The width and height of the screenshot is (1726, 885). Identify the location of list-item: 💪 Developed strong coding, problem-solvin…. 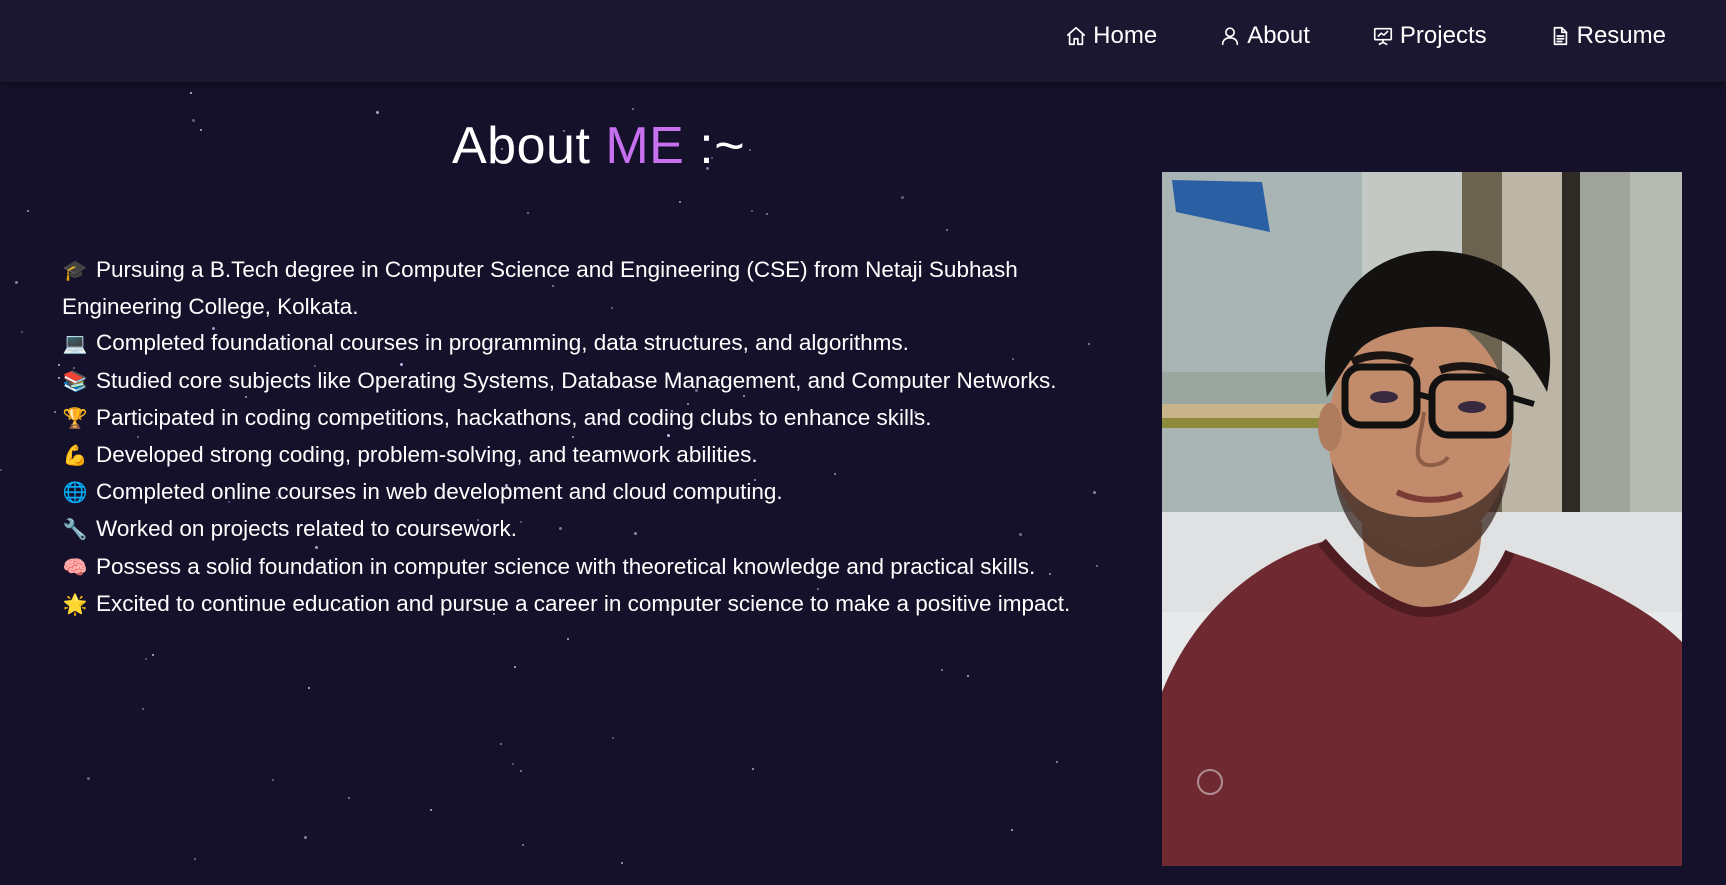
(592, 455).